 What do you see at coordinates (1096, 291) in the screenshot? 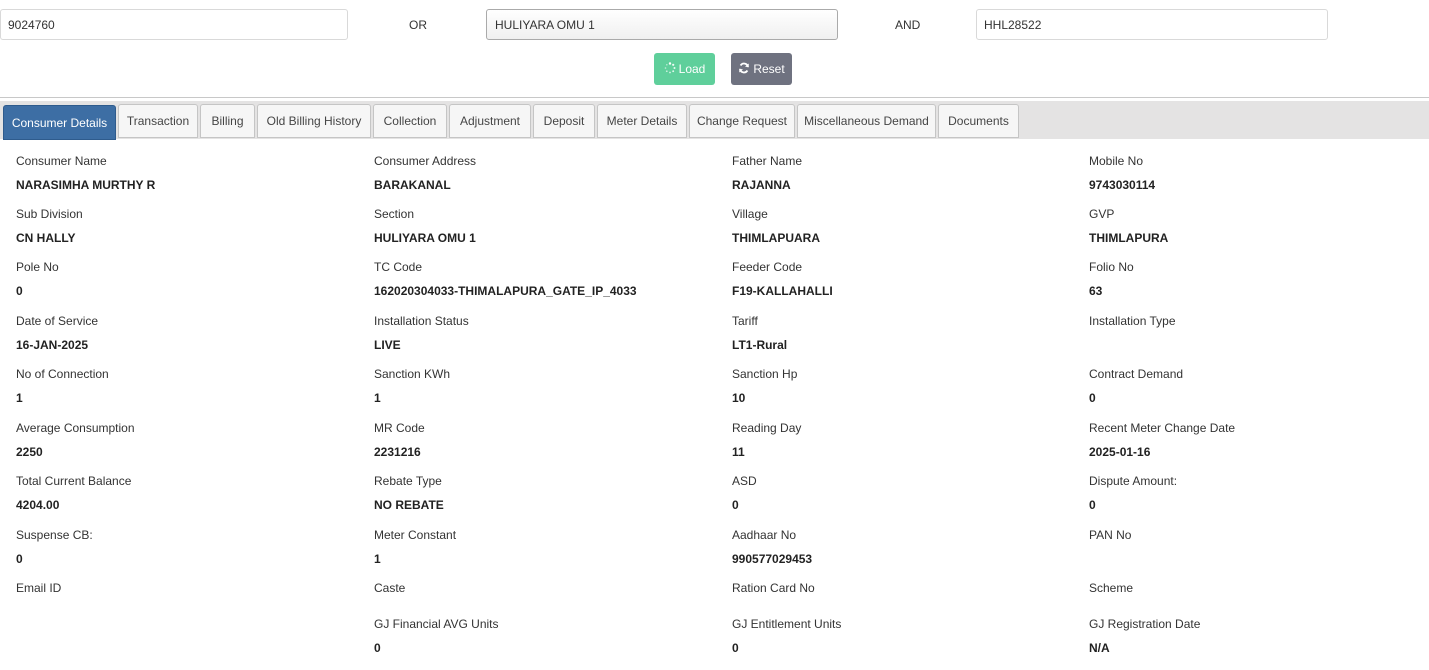
I see `field-value: 63` at bounding box center [1096, 291].